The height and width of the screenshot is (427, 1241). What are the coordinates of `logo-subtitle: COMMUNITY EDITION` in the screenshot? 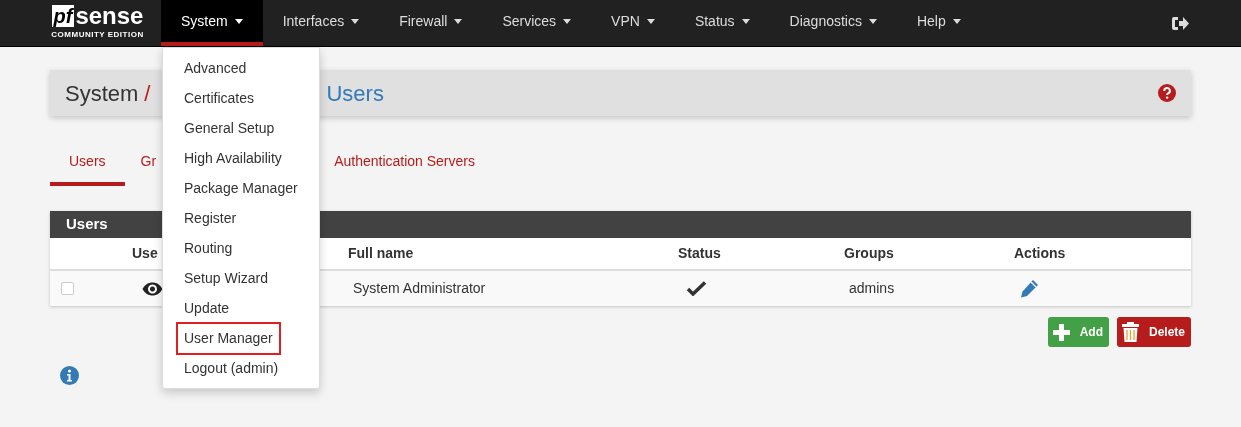 It's located at (97, 35).